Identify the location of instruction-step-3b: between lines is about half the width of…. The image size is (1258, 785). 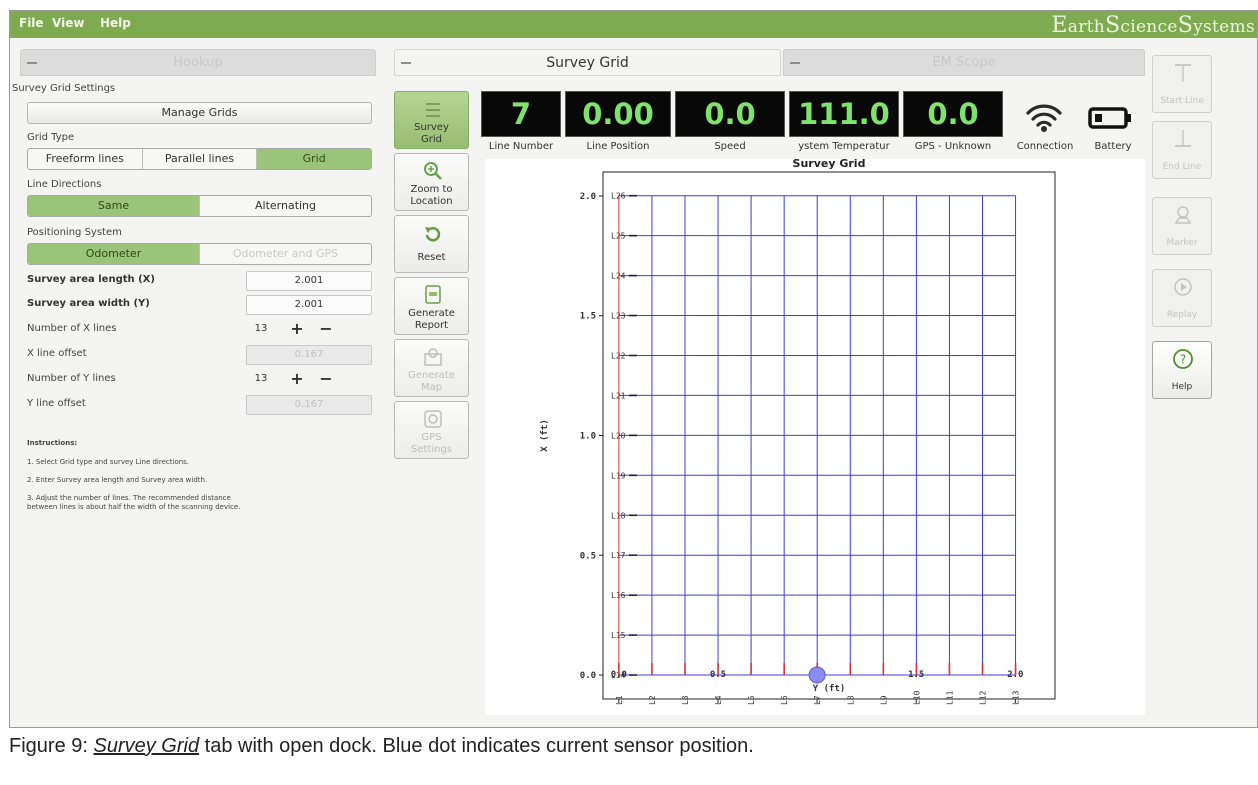
(134, 507).